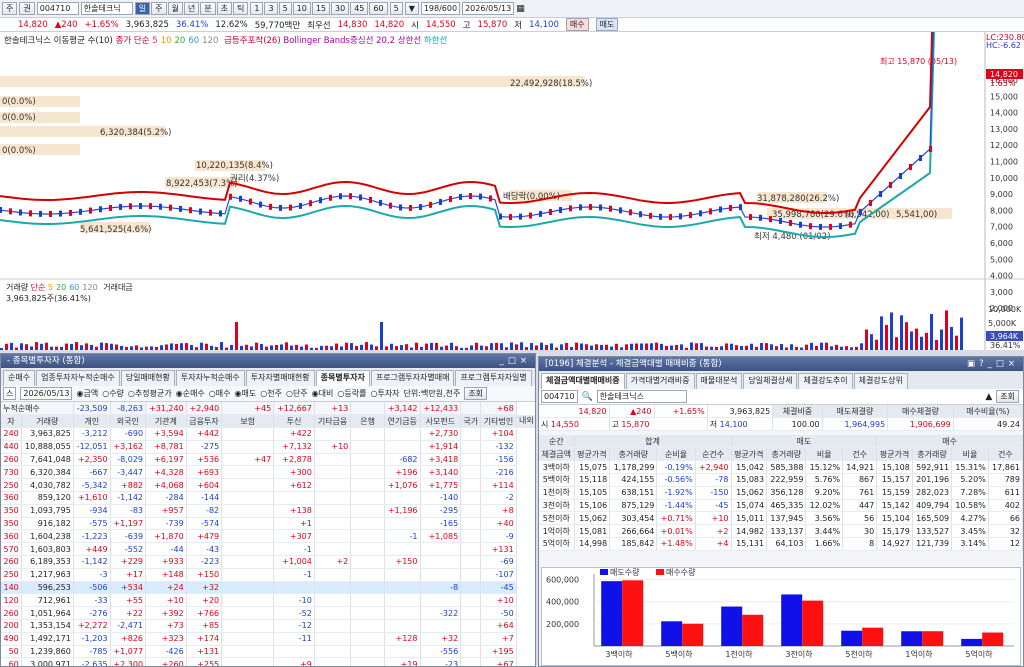 The height and width of the screenshot is (667, 1024). Describe the element at coordinates (993, 364) in the screenshot. I see `window-controls-right: ▣?_□×` at that location.